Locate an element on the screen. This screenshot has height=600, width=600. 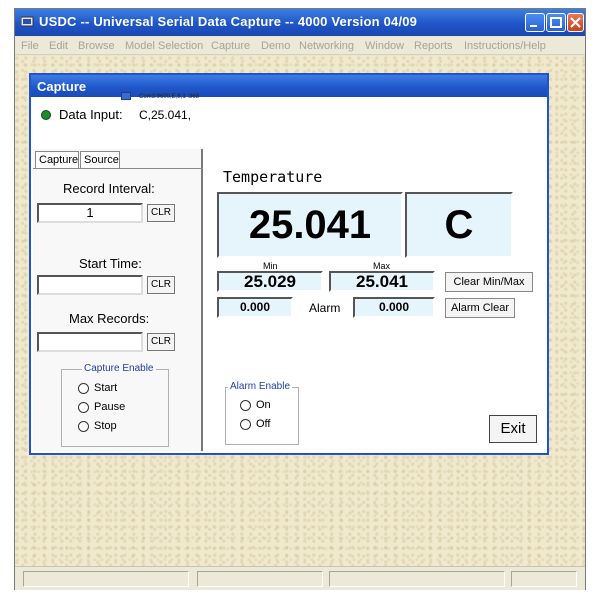
tab-divider is located at coordinates (118, 168).